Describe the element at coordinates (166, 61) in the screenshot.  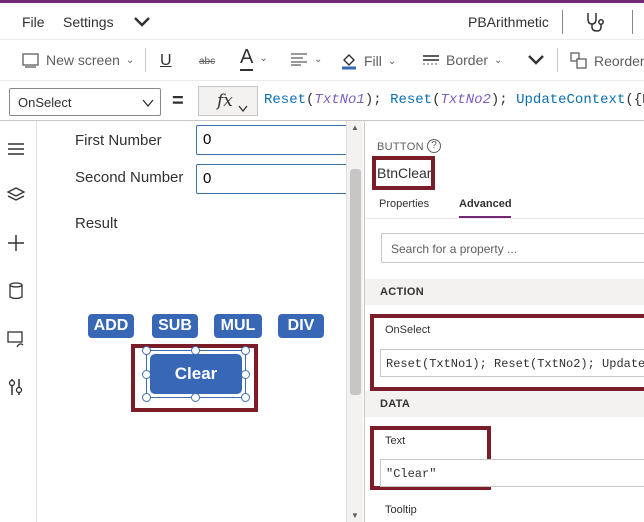
I see `underline-button: U` at that location.